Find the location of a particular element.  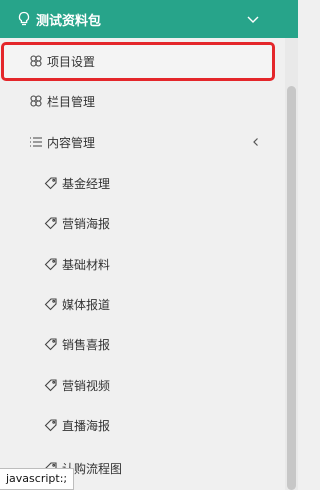

submenu-item-label: 营销海报 is located at coordinates (86, 223).